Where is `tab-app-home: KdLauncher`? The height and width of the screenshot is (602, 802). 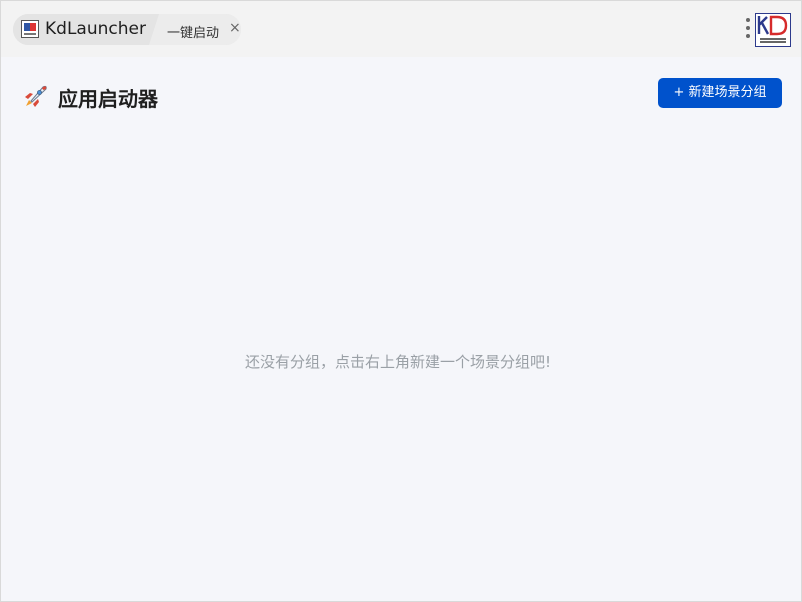 tab-app-home: KdLauncher is located at coordinates (83, 29).